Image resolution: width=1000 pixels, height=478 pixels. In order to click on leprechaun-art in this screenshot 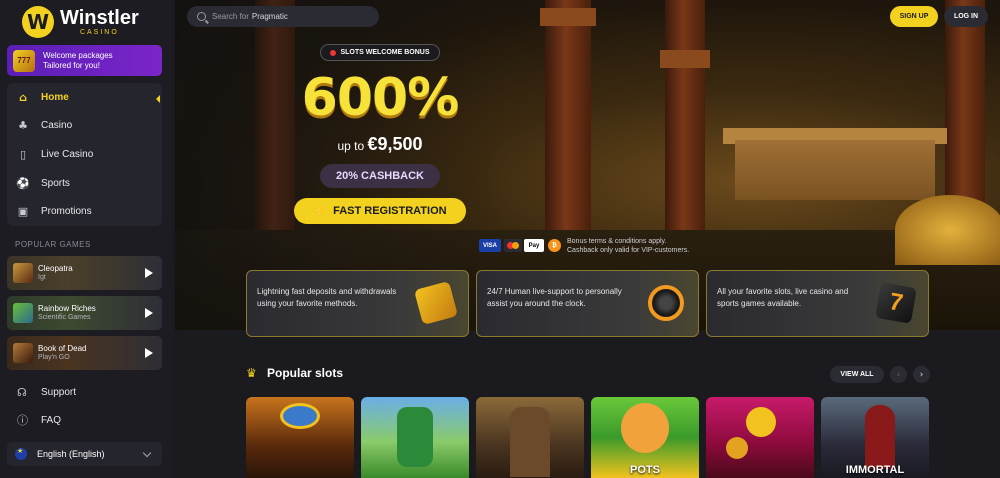, I will do `click(415, 437)`.